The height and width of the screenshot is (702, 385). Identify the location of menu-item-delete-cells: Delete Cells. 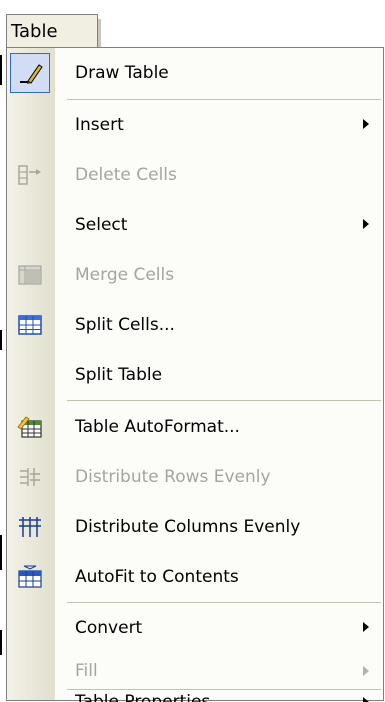
(195, 175).